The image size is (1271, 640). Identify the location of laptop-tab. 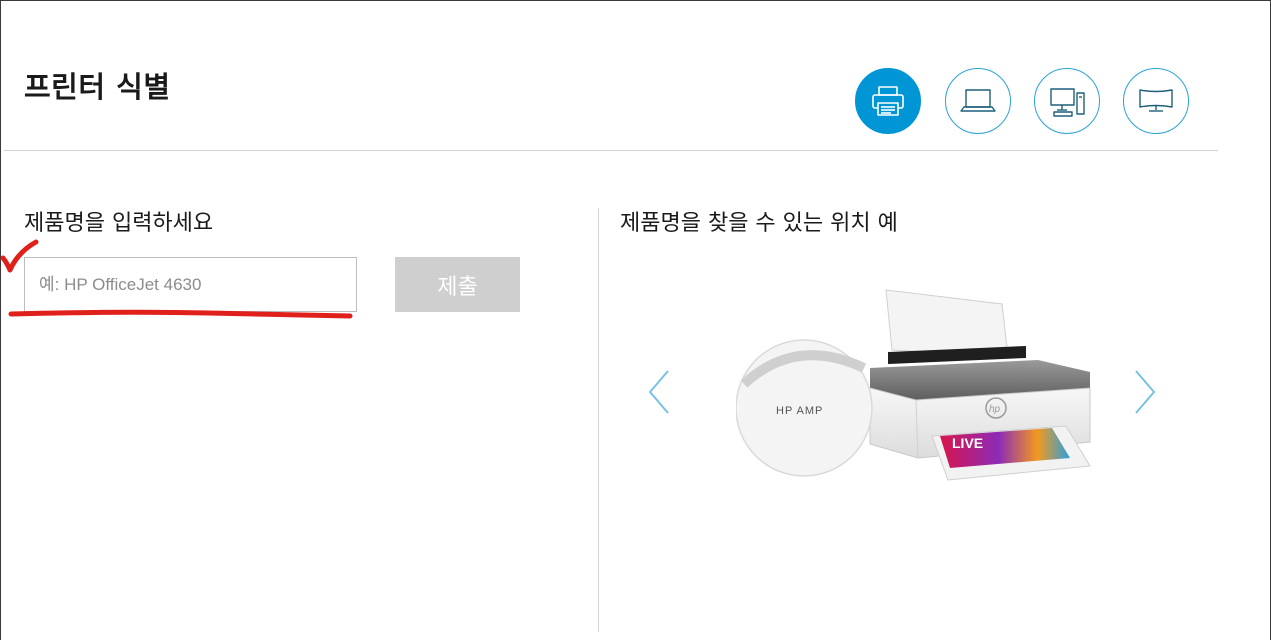
(978, 101).